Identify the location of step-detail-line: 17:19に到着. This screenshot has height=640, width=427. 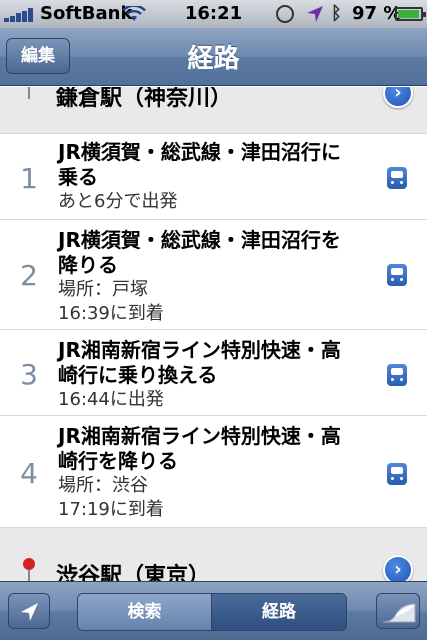
(111, 509).